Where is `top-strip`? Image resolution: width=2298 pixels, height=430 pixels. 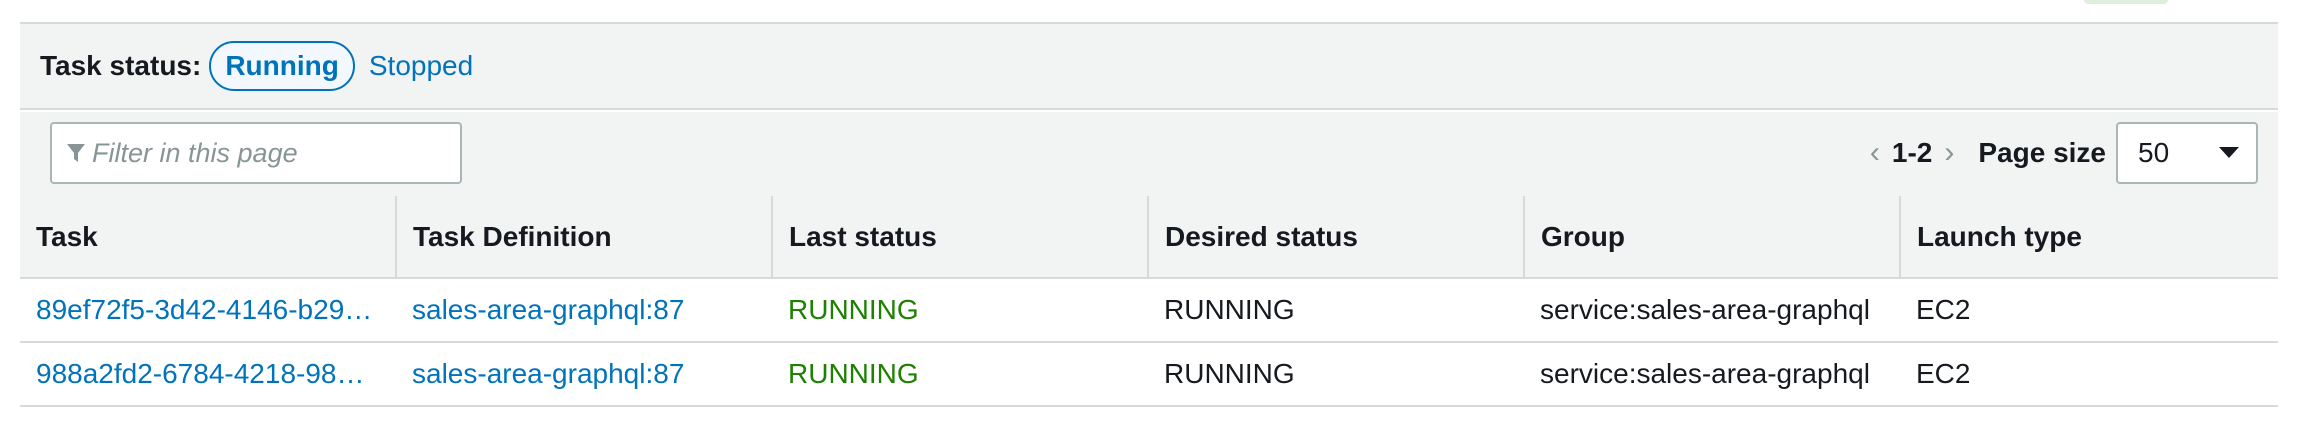 top-strip is located at coordinates (1149, 12).